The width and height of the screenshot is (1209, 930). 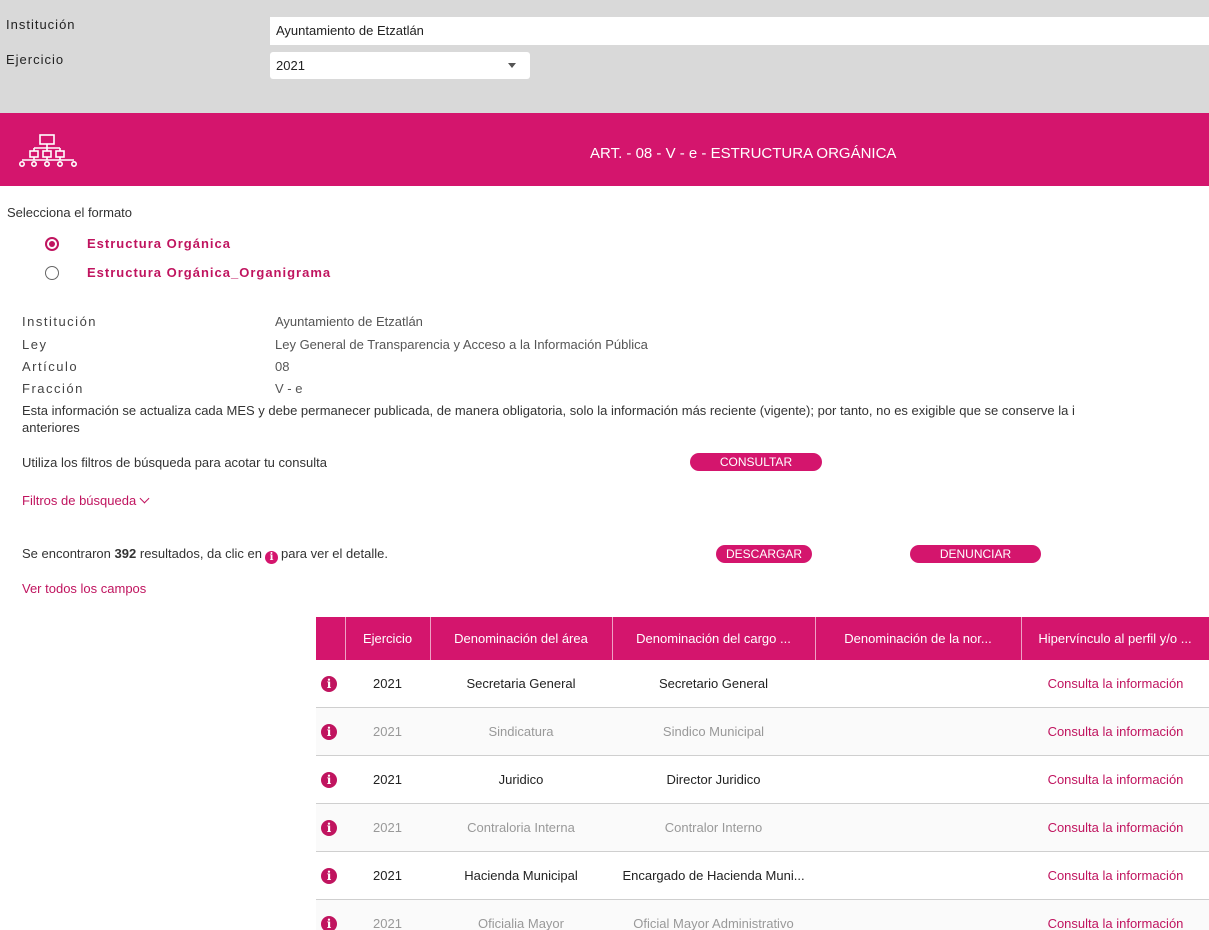 I want to click on consultar-button: CONSULTAR, so click(x=756, y=462).